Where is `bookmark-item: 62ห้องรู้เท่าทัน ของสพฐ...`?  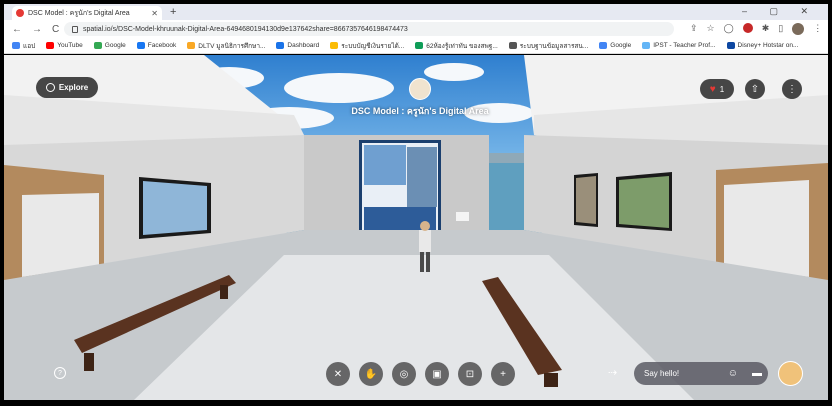 bookmark-item: 62ห้องรู้เท่าทัน ของสพฐ... is located at coordinates (456, 46).